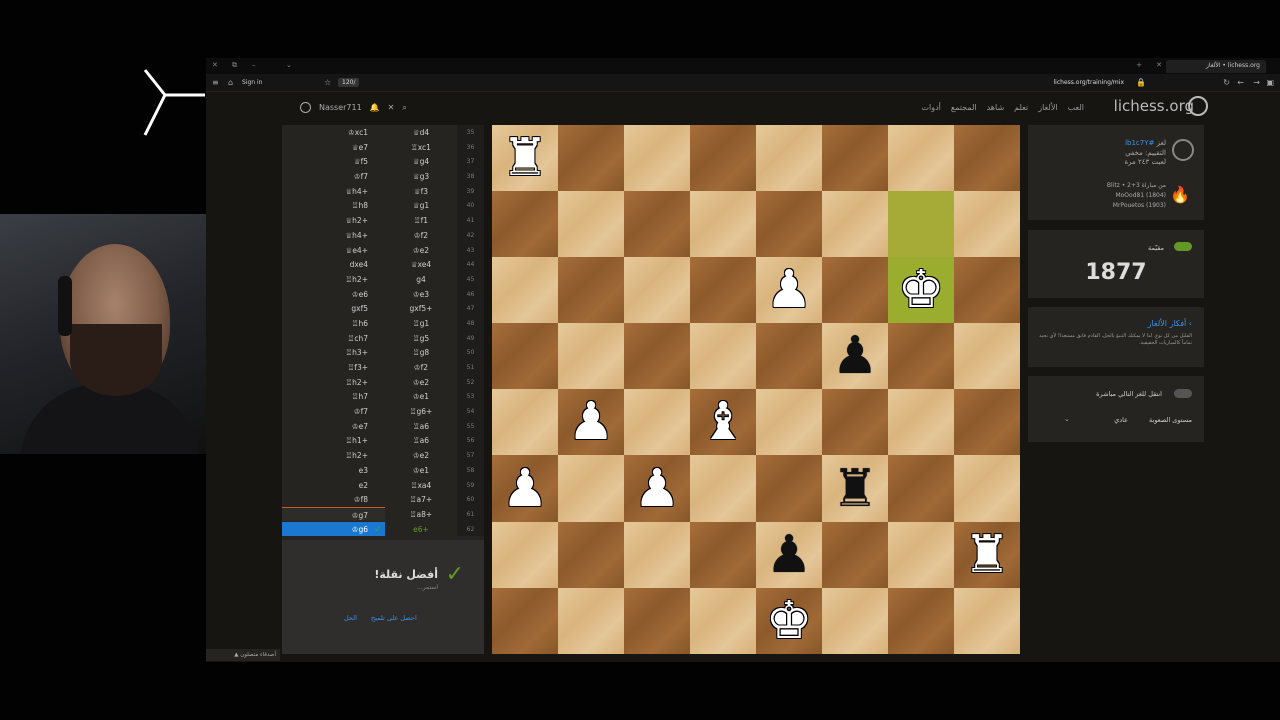  What do you see at coordinates (333, 294) in the screenshot?
I see `black-move: ♔e6` at bounding box center [333, 294].